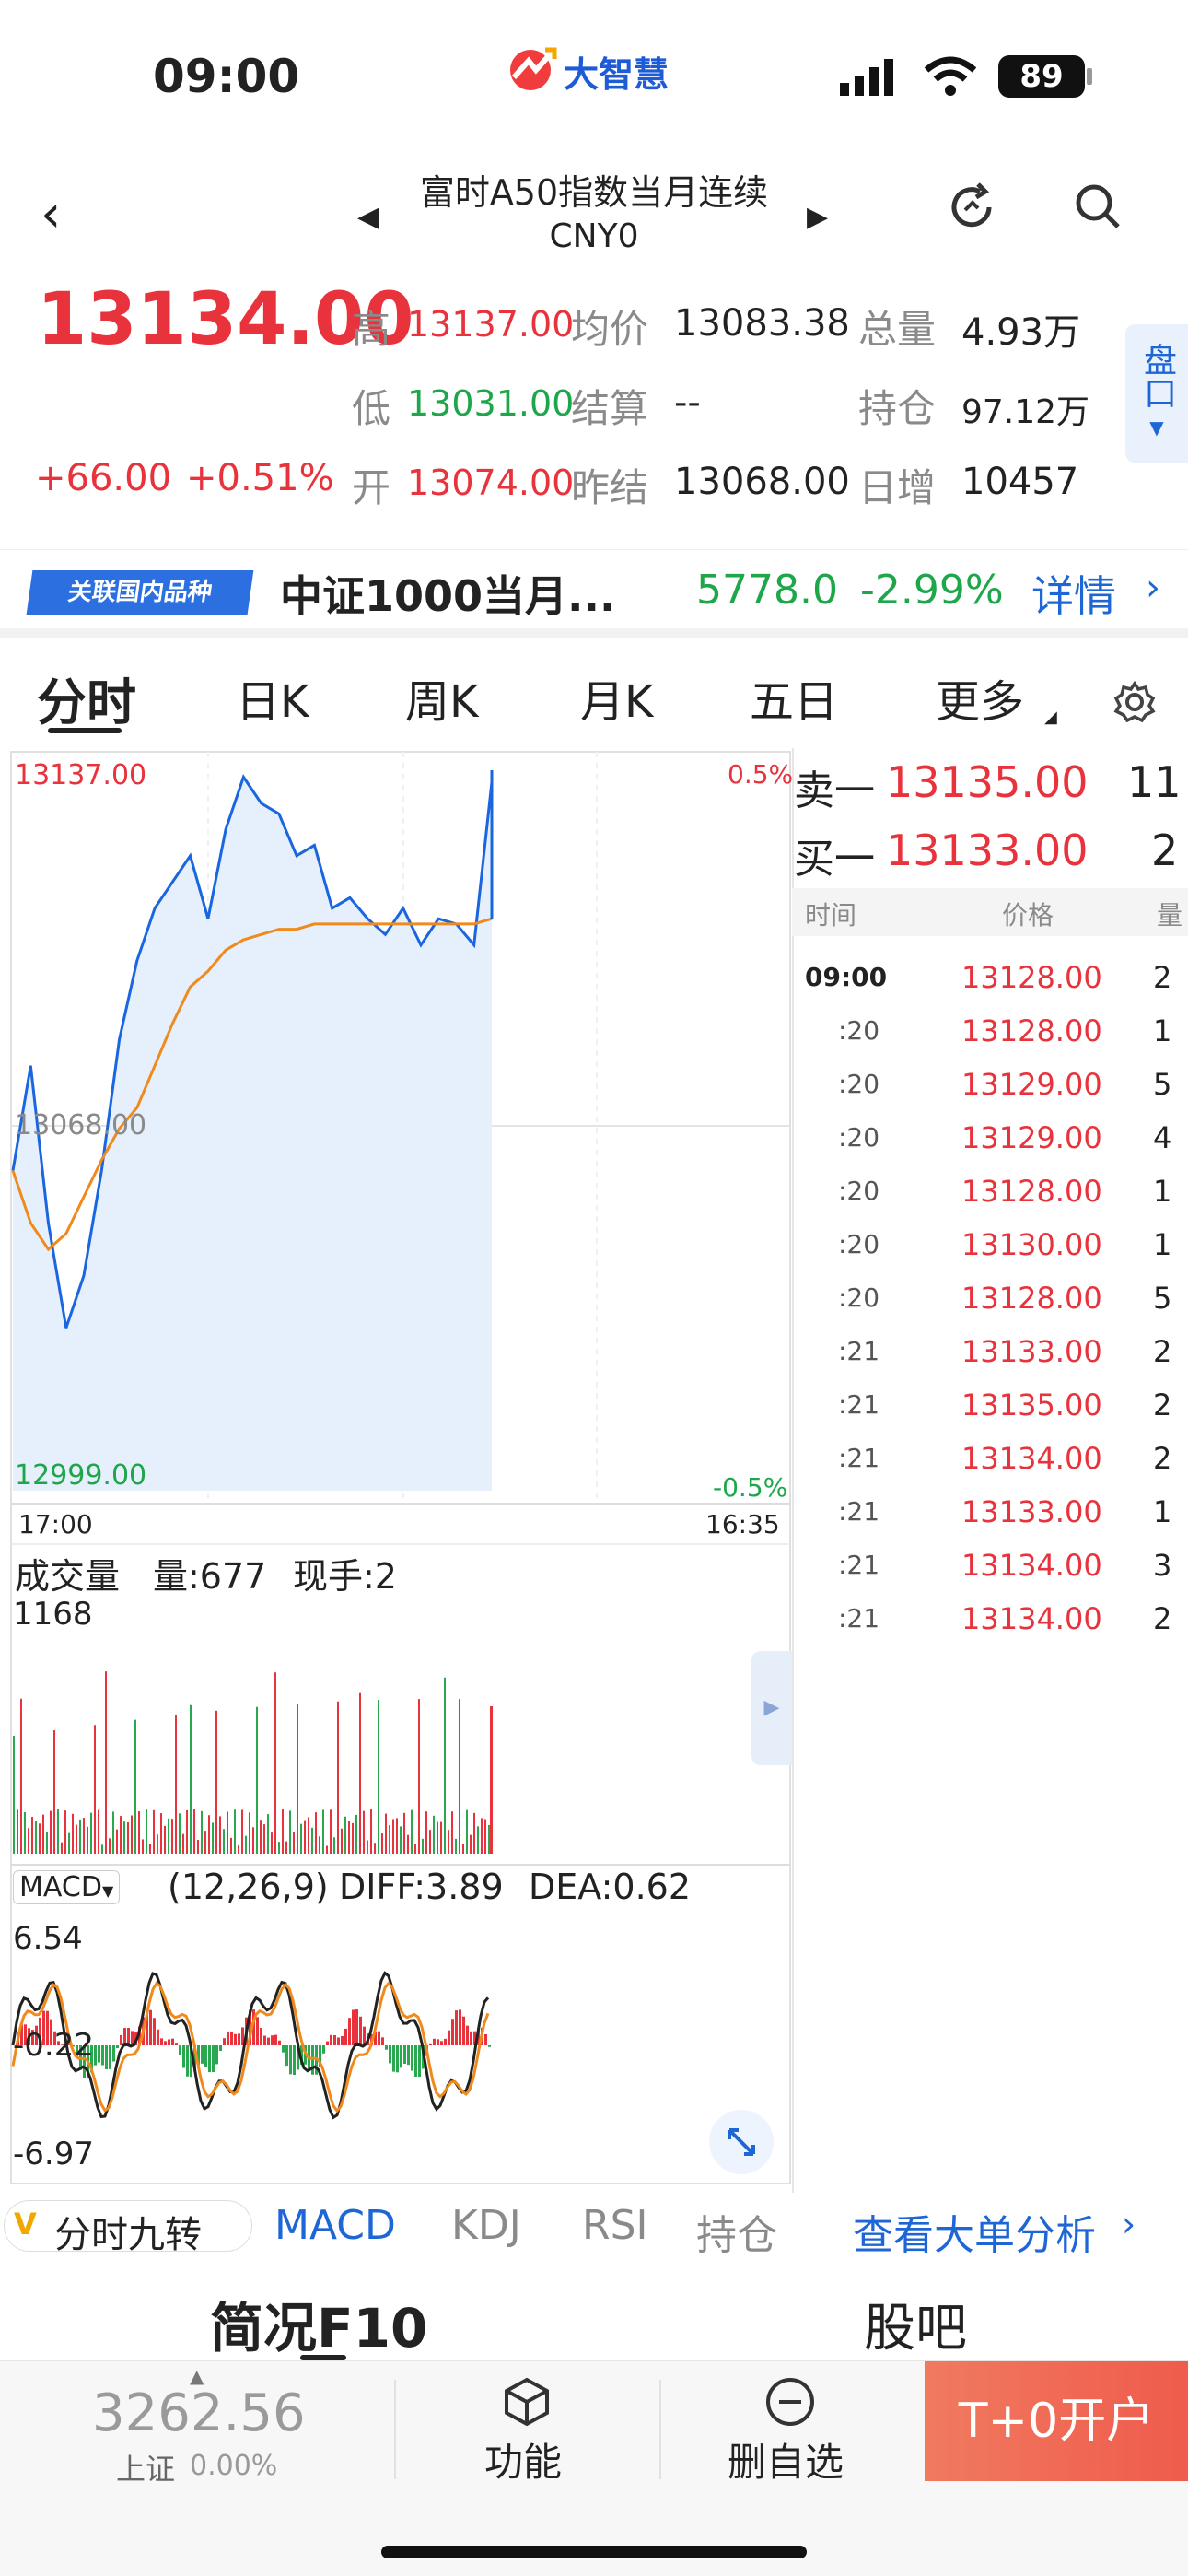 The width and height of the screenshot is (1188, 2576). Describe the element at coordinates (199, 2413) in the screenshot. I see `index-value: 3262.56` at that location.